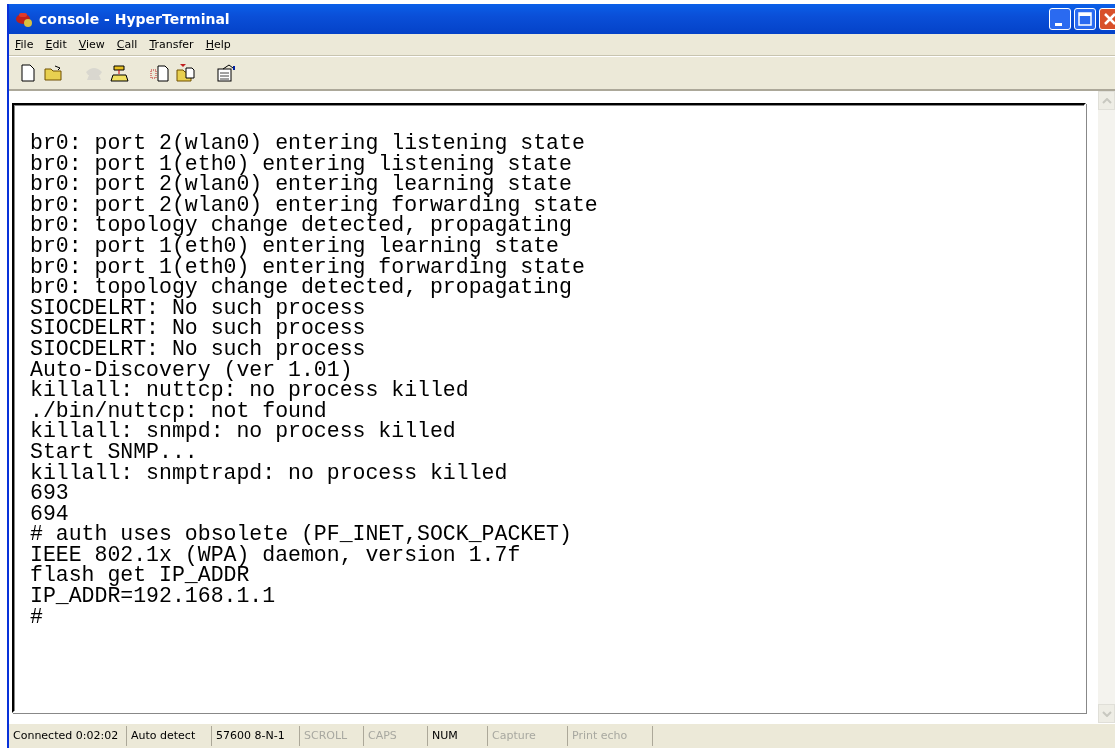 The width and height of the screenshot is (1115, 748). I want to click on terminal-line: br0: port 2(wlan0) entering learning state, so click(301, 184).